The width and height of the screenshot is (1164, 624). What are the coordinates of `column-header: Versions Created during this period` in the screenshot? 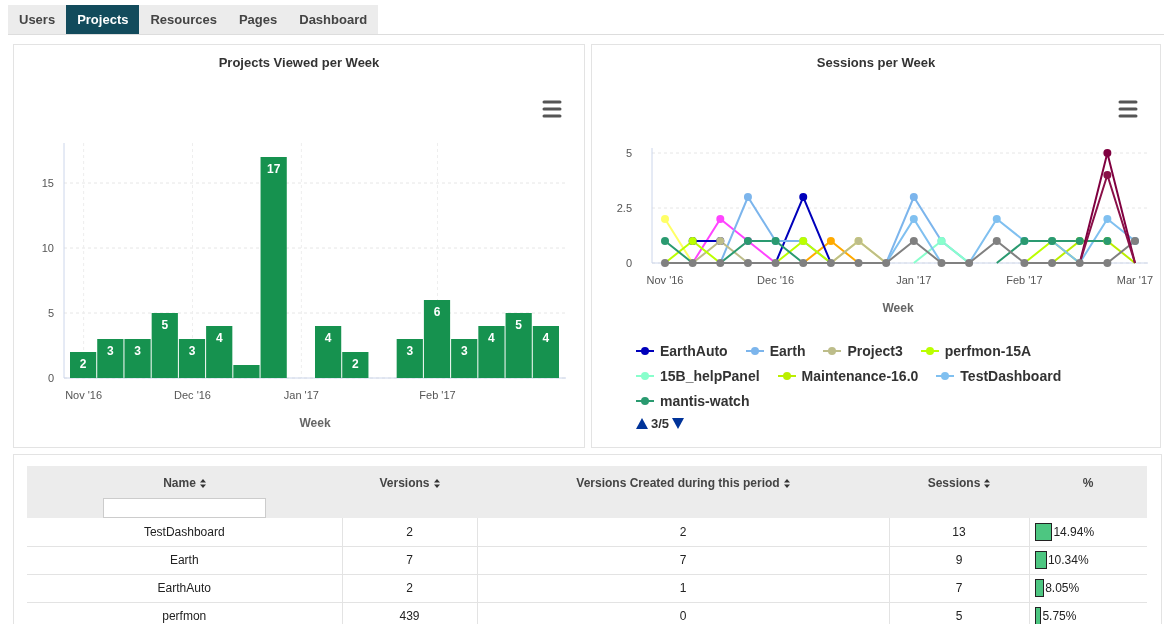 It's located at (683, 492).